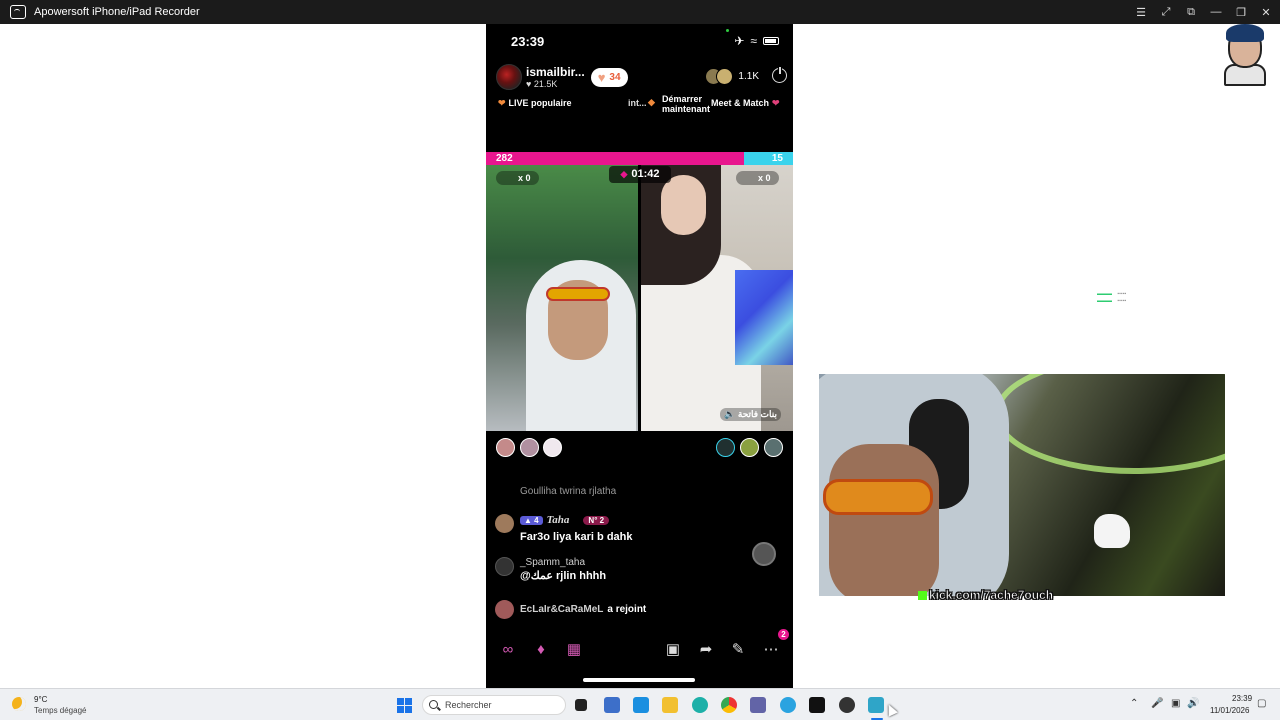 Image resolution: width=1280 pixels, height=720 pixels. I want to click on notifications-icon: ▢, so click(1261, 703).